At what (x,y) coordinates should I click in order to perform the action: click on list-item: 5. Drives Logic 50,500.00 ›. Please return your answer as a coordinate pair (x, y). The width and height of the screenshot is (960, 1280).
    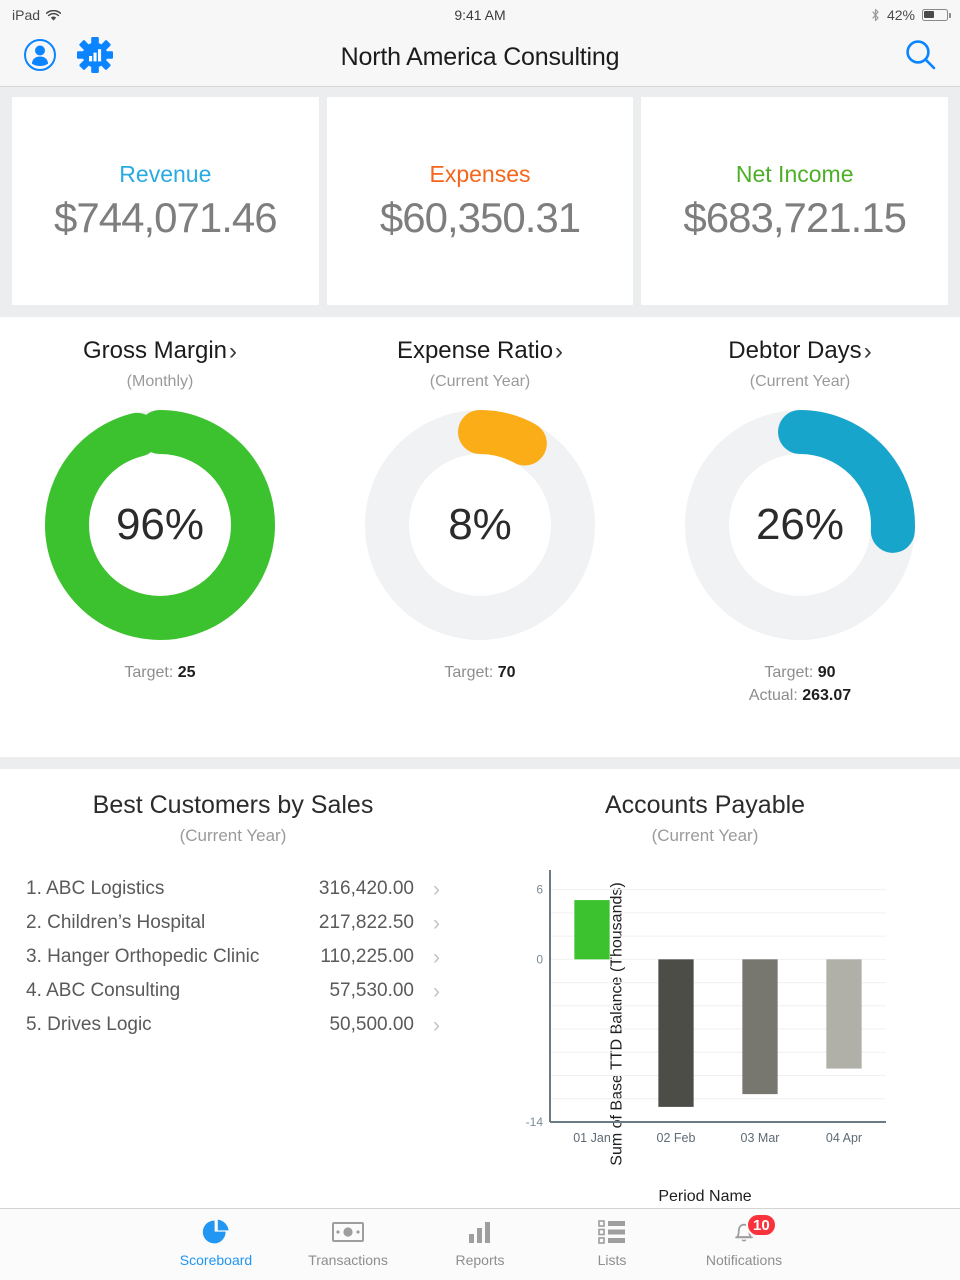
    Looking at the image, I should click on (233, 1025).